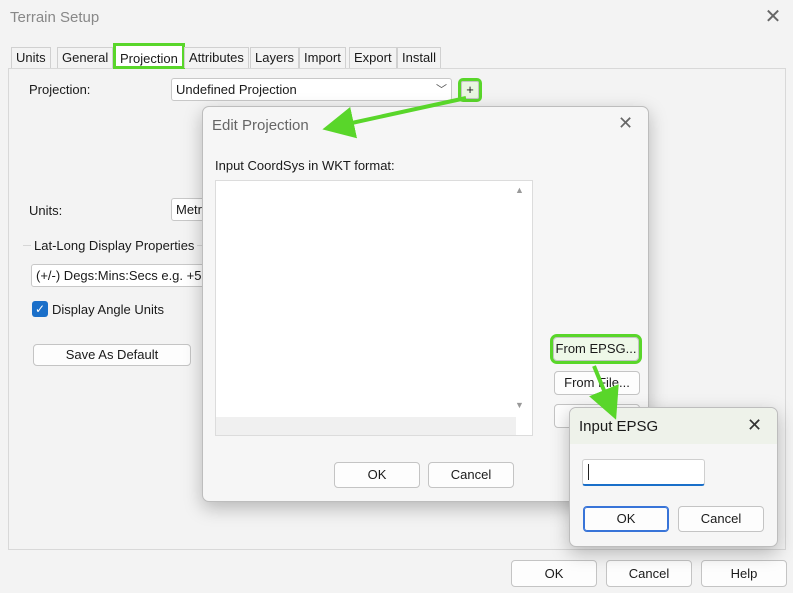  I want to click on arrow-to-input-epsg, so click(604, 392).